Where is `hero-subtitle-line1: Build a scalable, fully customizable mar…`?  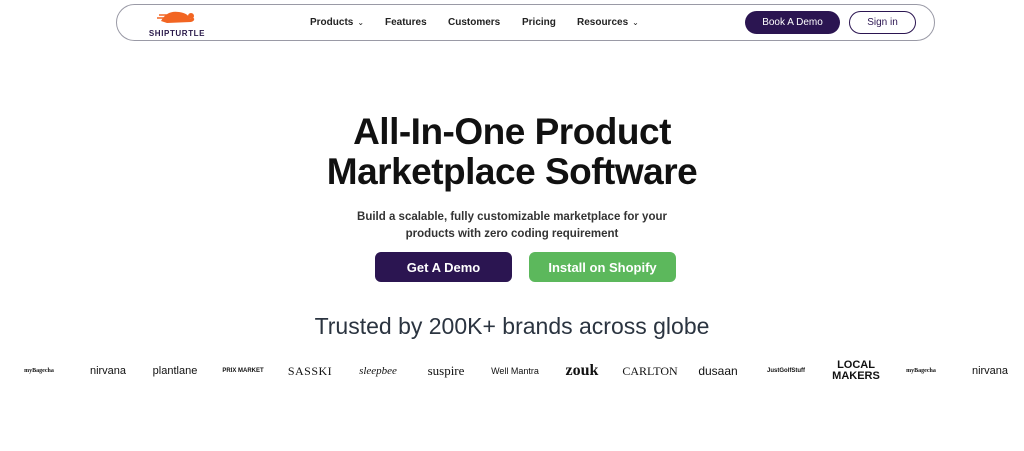
hero-subtitle-line1: Build a scalable, fully customizable mar… is located at coordinates (512, 217).